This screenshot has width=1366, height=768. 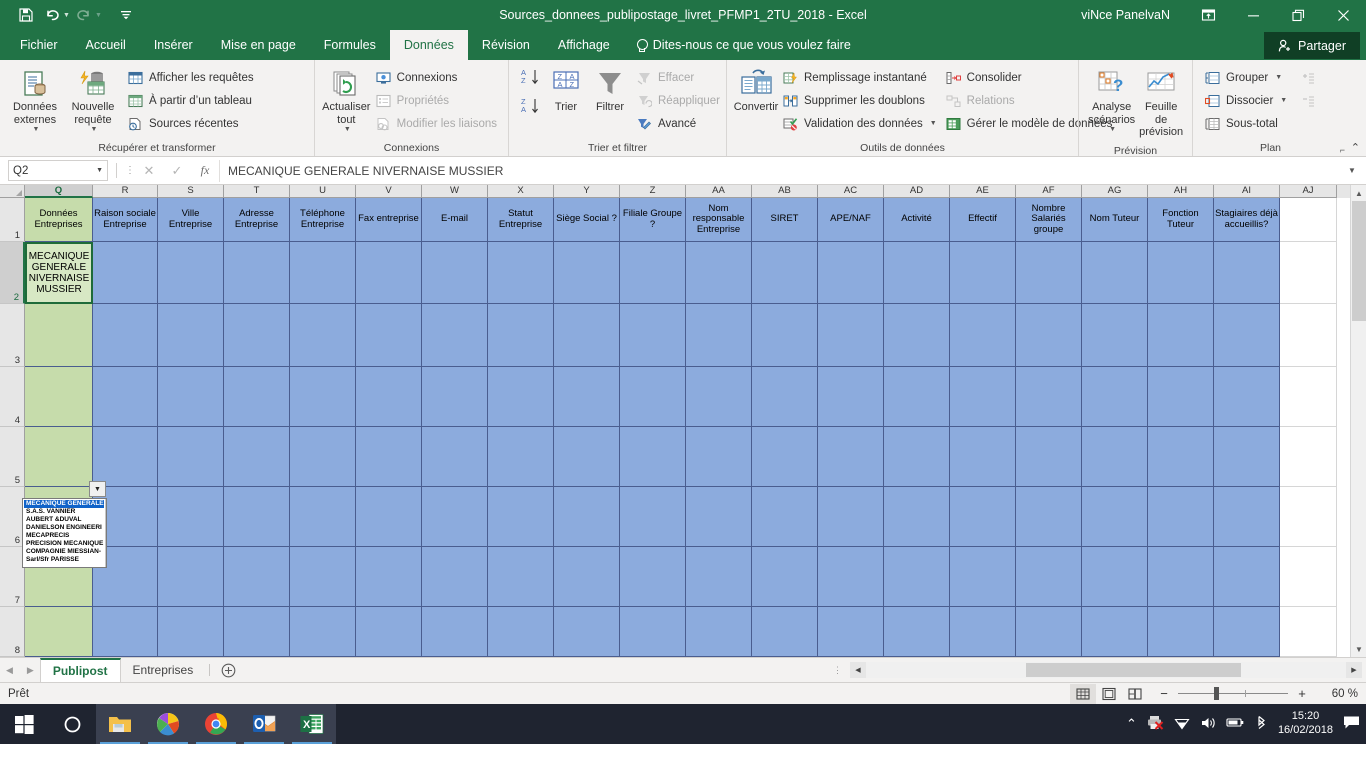 I want to click on column-header-AA: AA, so click(x=719, y=191).